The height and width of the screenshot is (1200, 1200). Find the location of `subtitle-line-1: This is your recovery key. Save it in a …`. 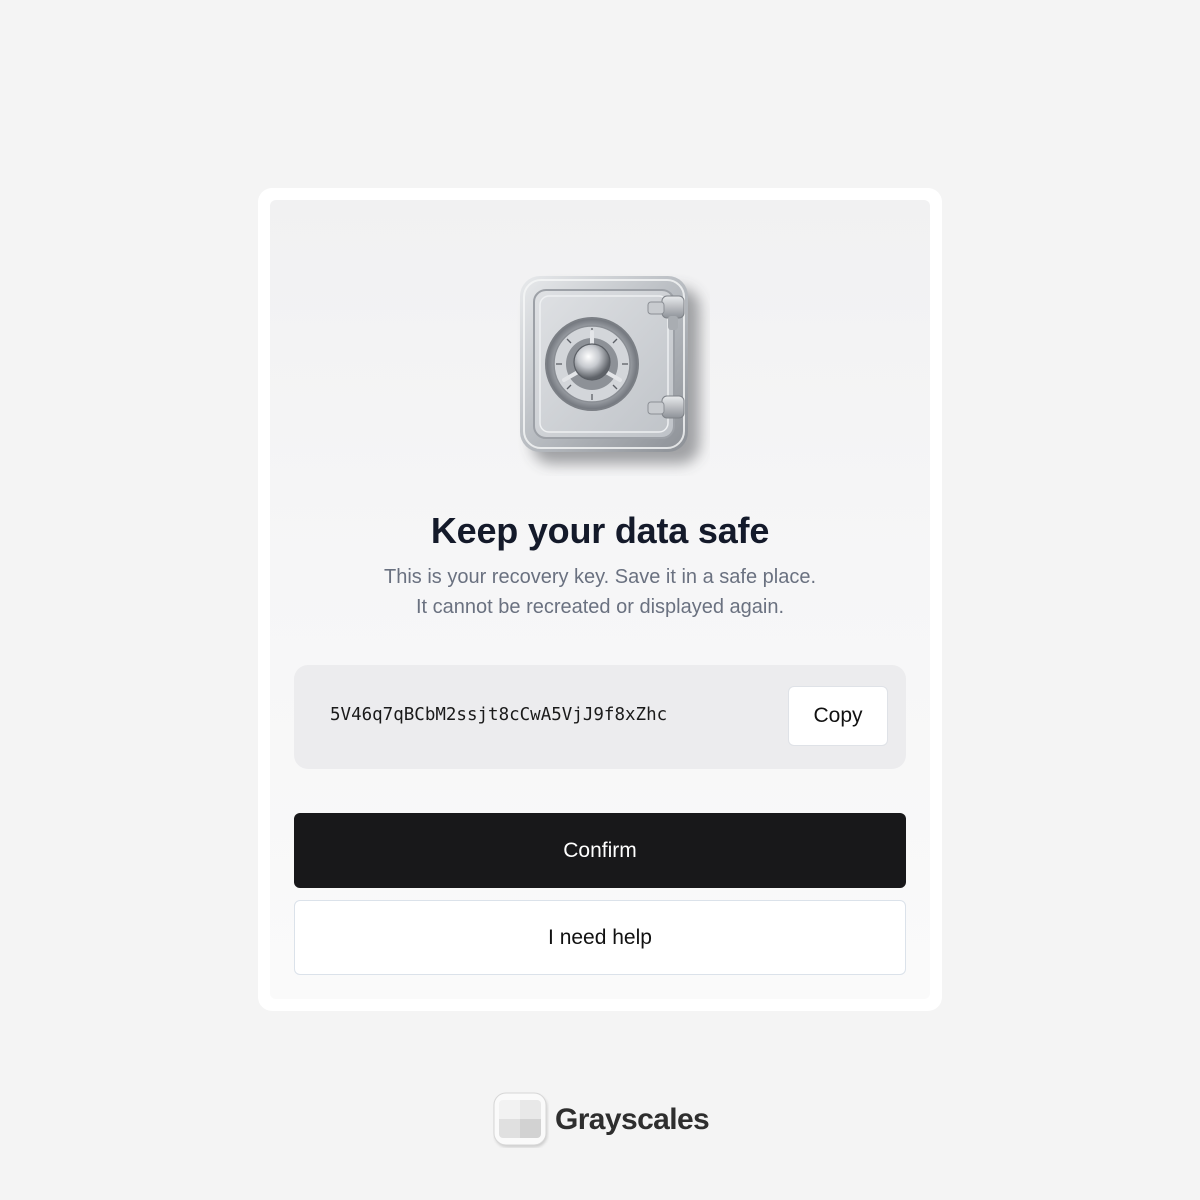

subtitle-line-1: This is your recovery key. Save it in a … is located at coordinates (600, 577).